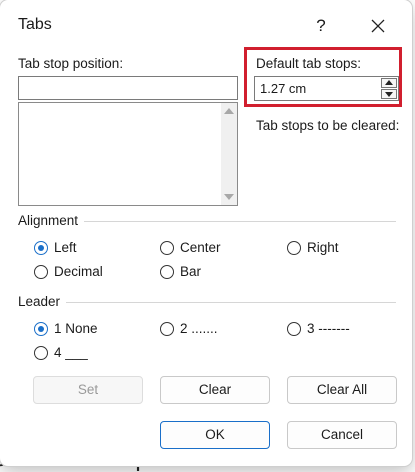  What do you see at coordinates (283, 88) in the screenshot?
I see `default-tab-stops-value: 1.27 cm` at bounding box center [283, 88].